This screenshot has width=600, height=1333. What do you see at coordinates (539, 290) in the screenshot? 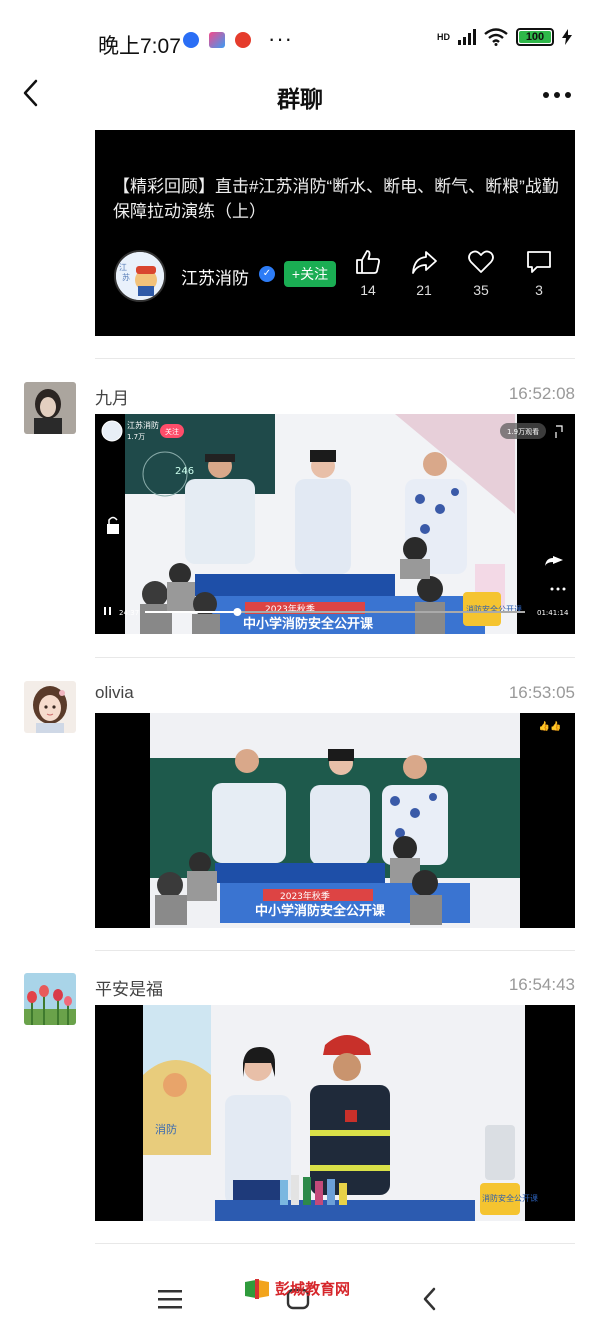
I see `comment-count: 3` at bounding box center [539, 290].